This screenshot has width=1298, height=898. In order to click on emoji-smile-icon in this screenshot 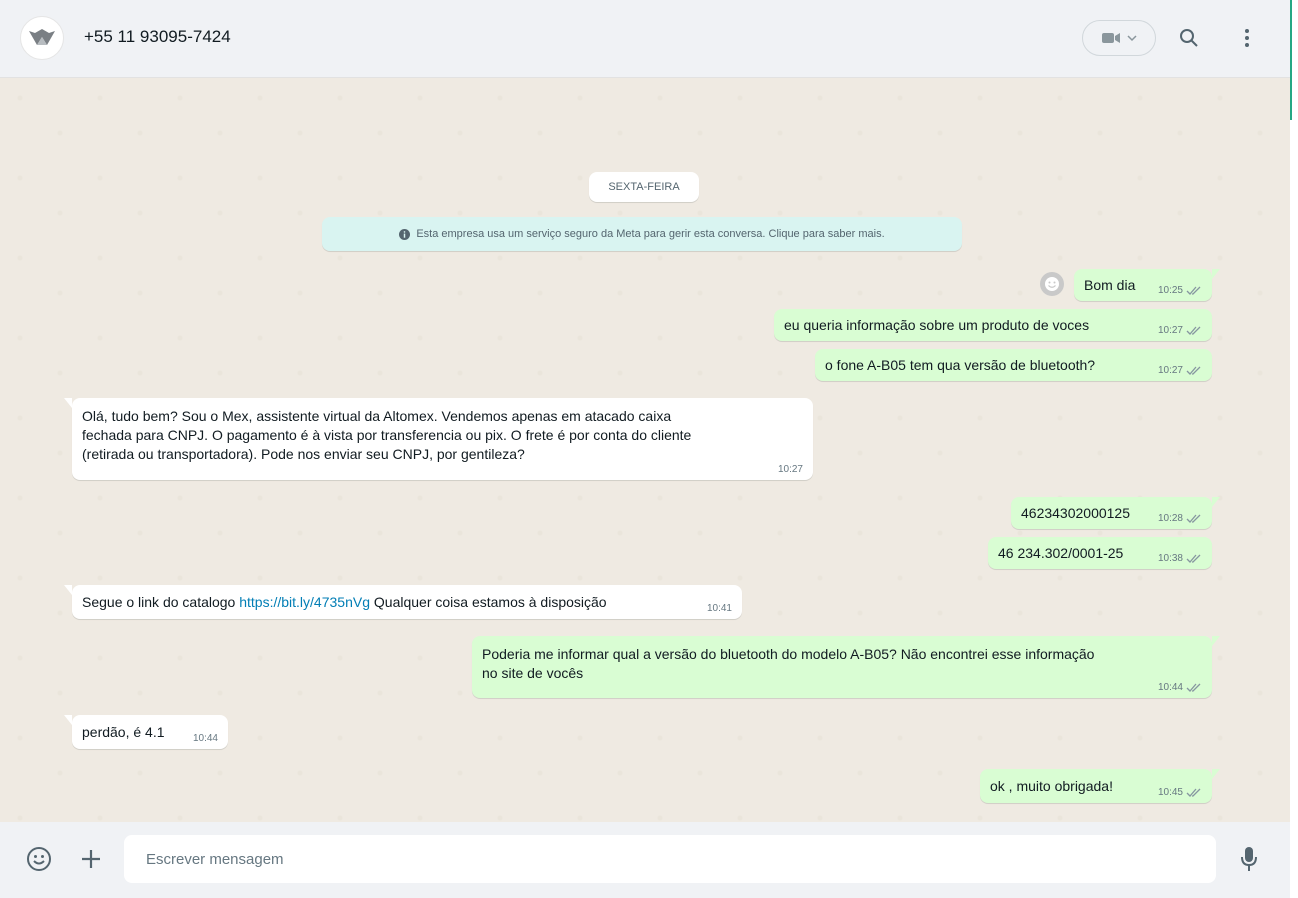, I will do `click(1052, 284)`.